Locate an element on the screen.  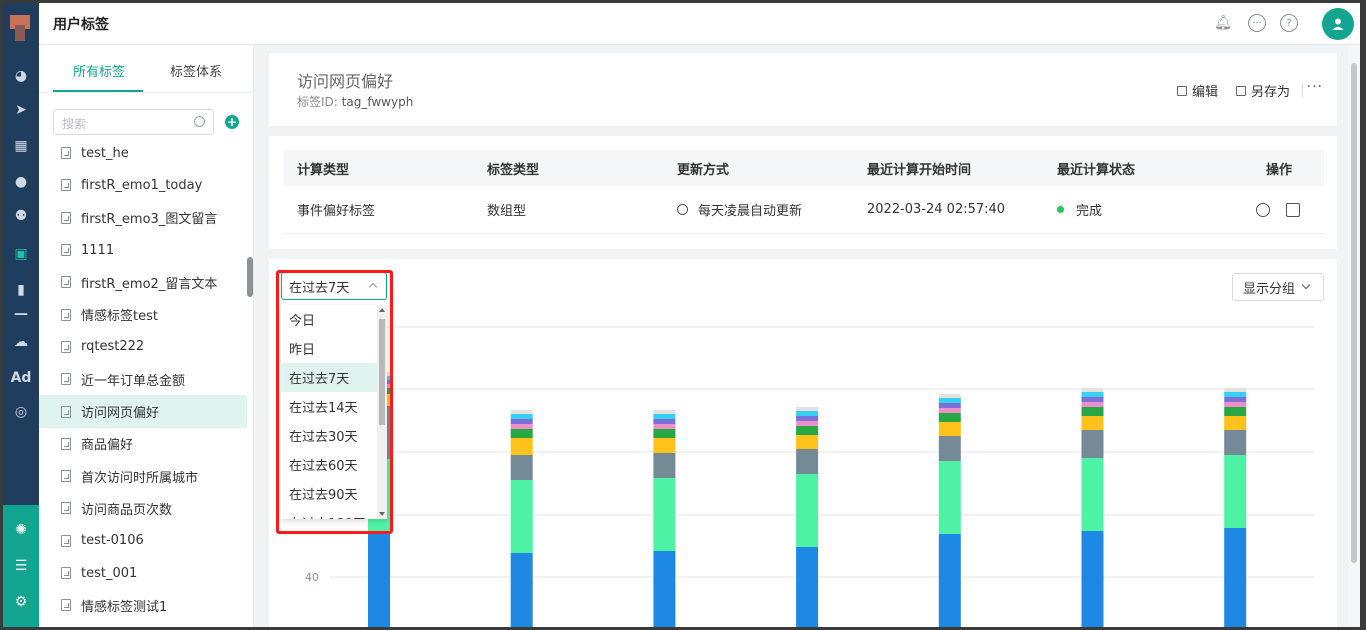
page-scroll-thumb is located at coordinates (1354, 313).